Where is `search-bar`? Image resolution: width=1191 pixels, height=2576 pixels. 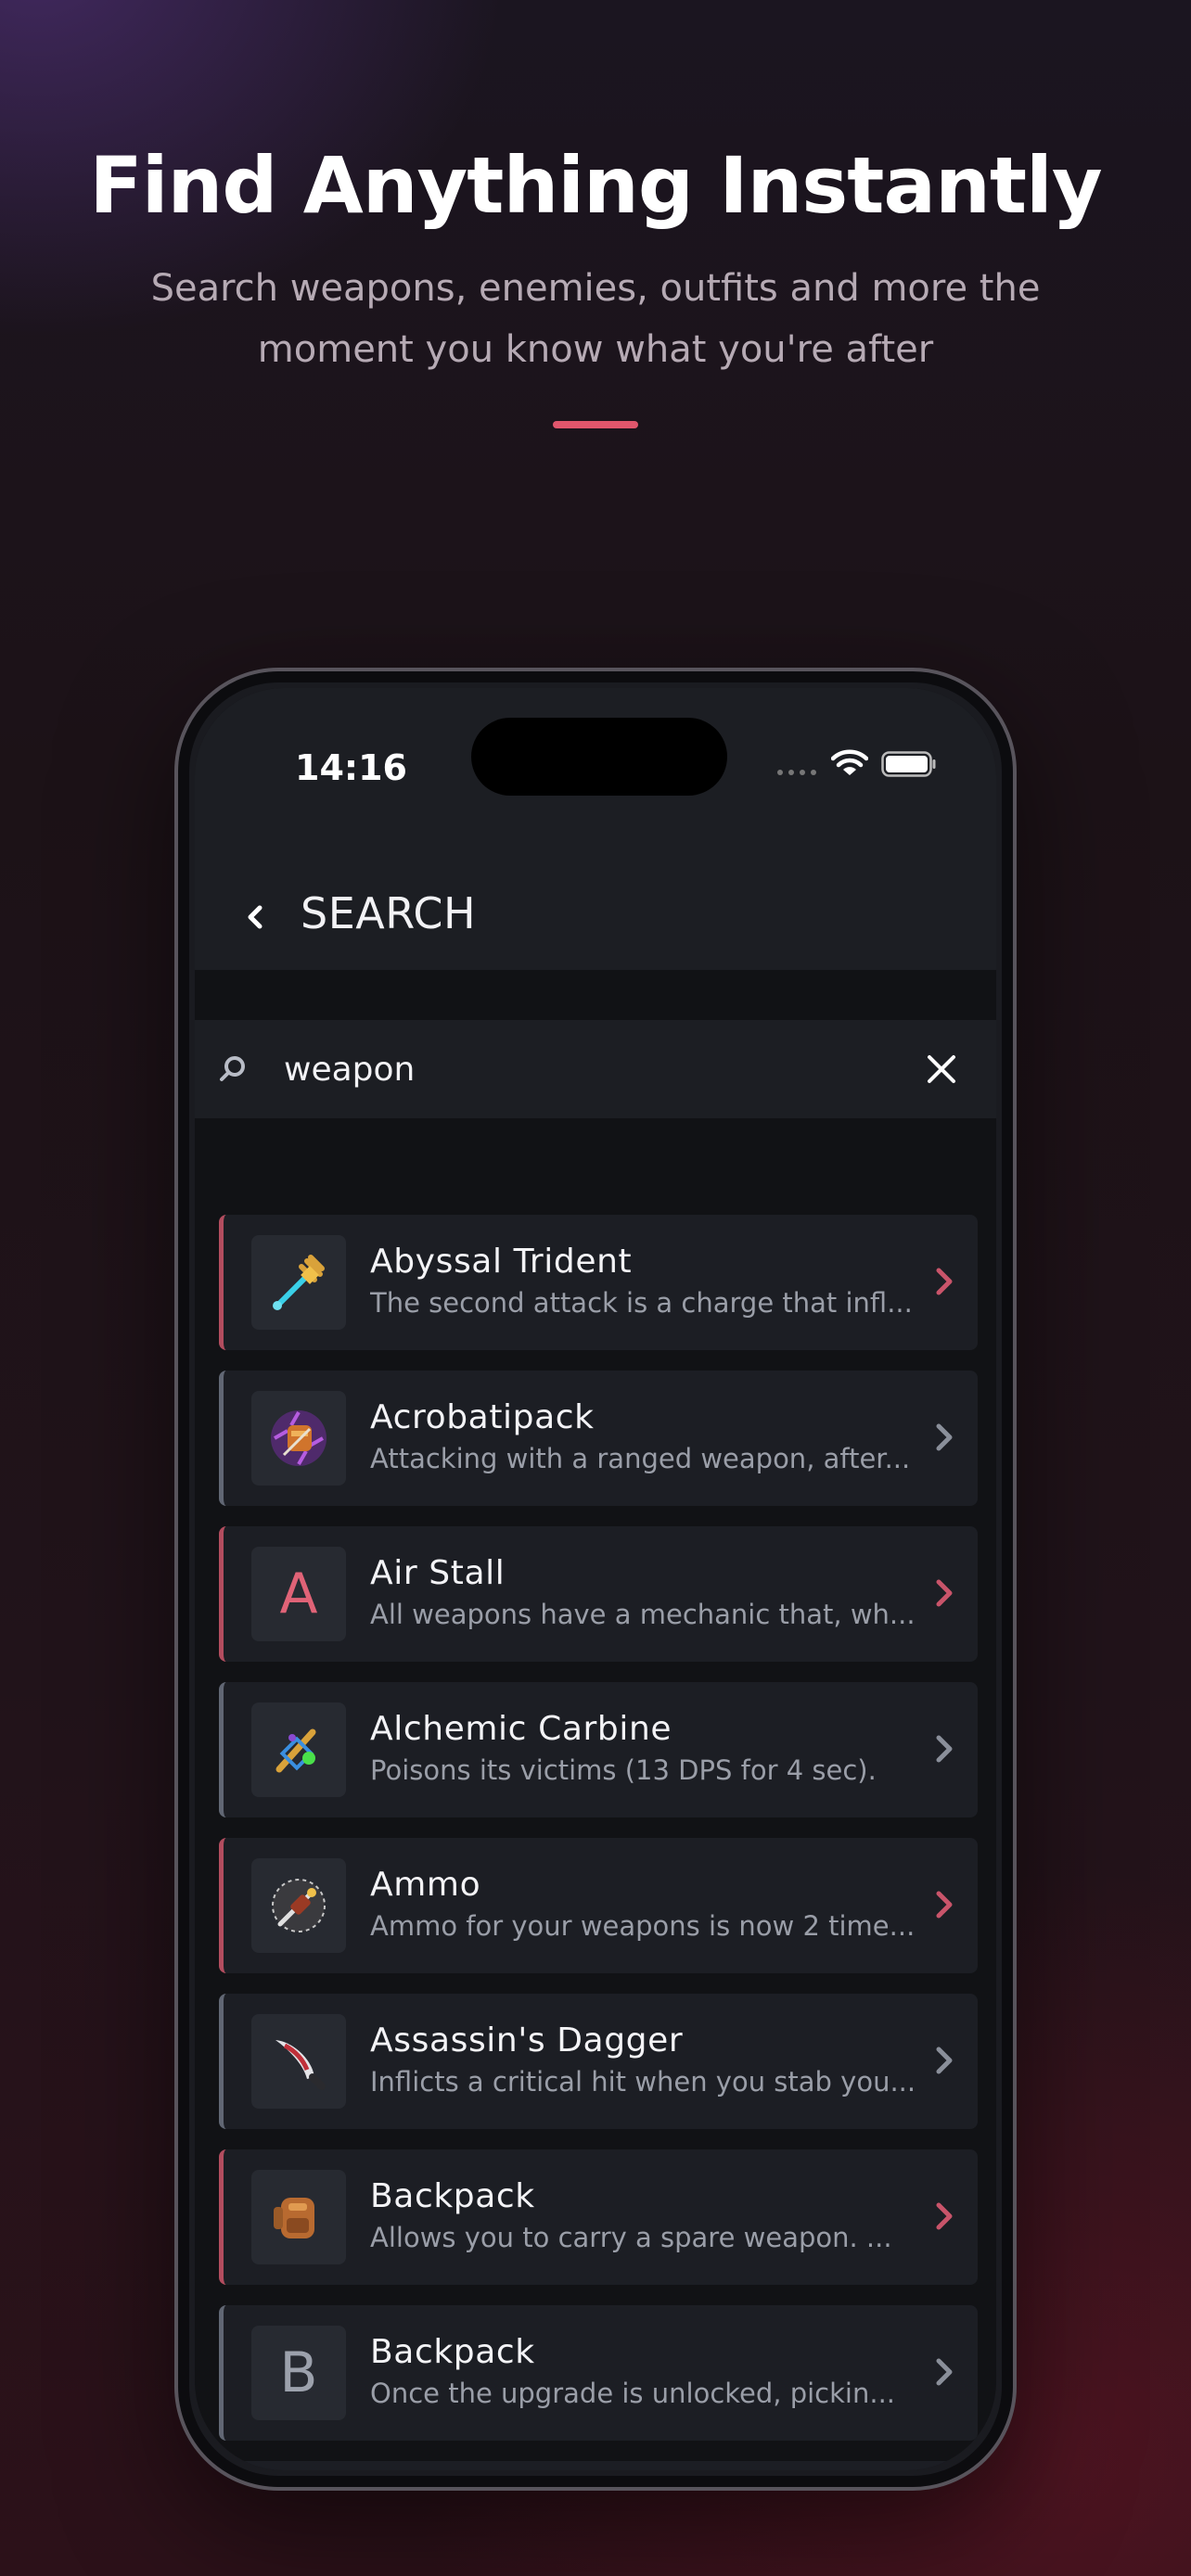
search-bar is located at coordinates (595, 1069).